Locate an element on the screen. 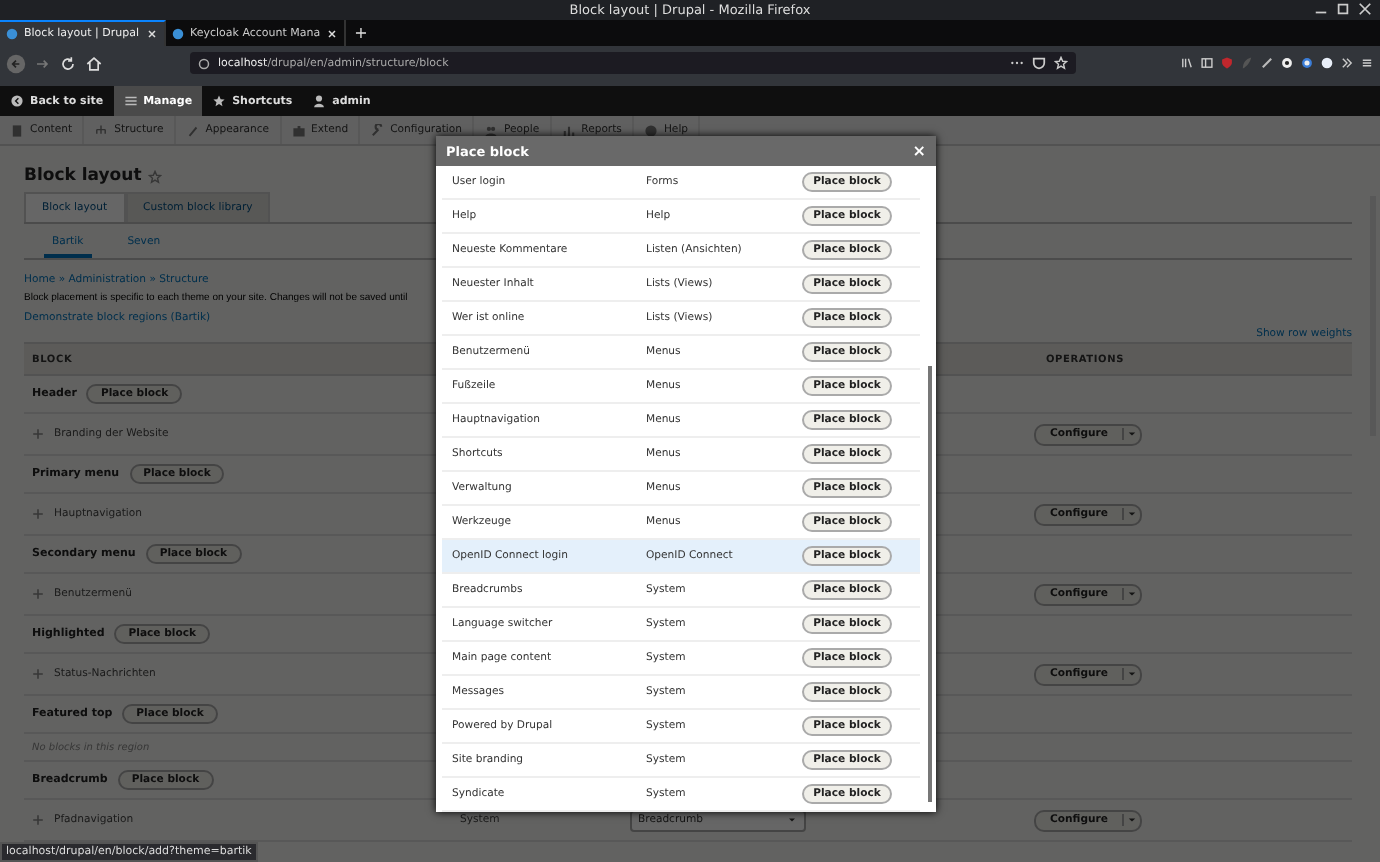  brush-icon is located at coordinates (192, 130).